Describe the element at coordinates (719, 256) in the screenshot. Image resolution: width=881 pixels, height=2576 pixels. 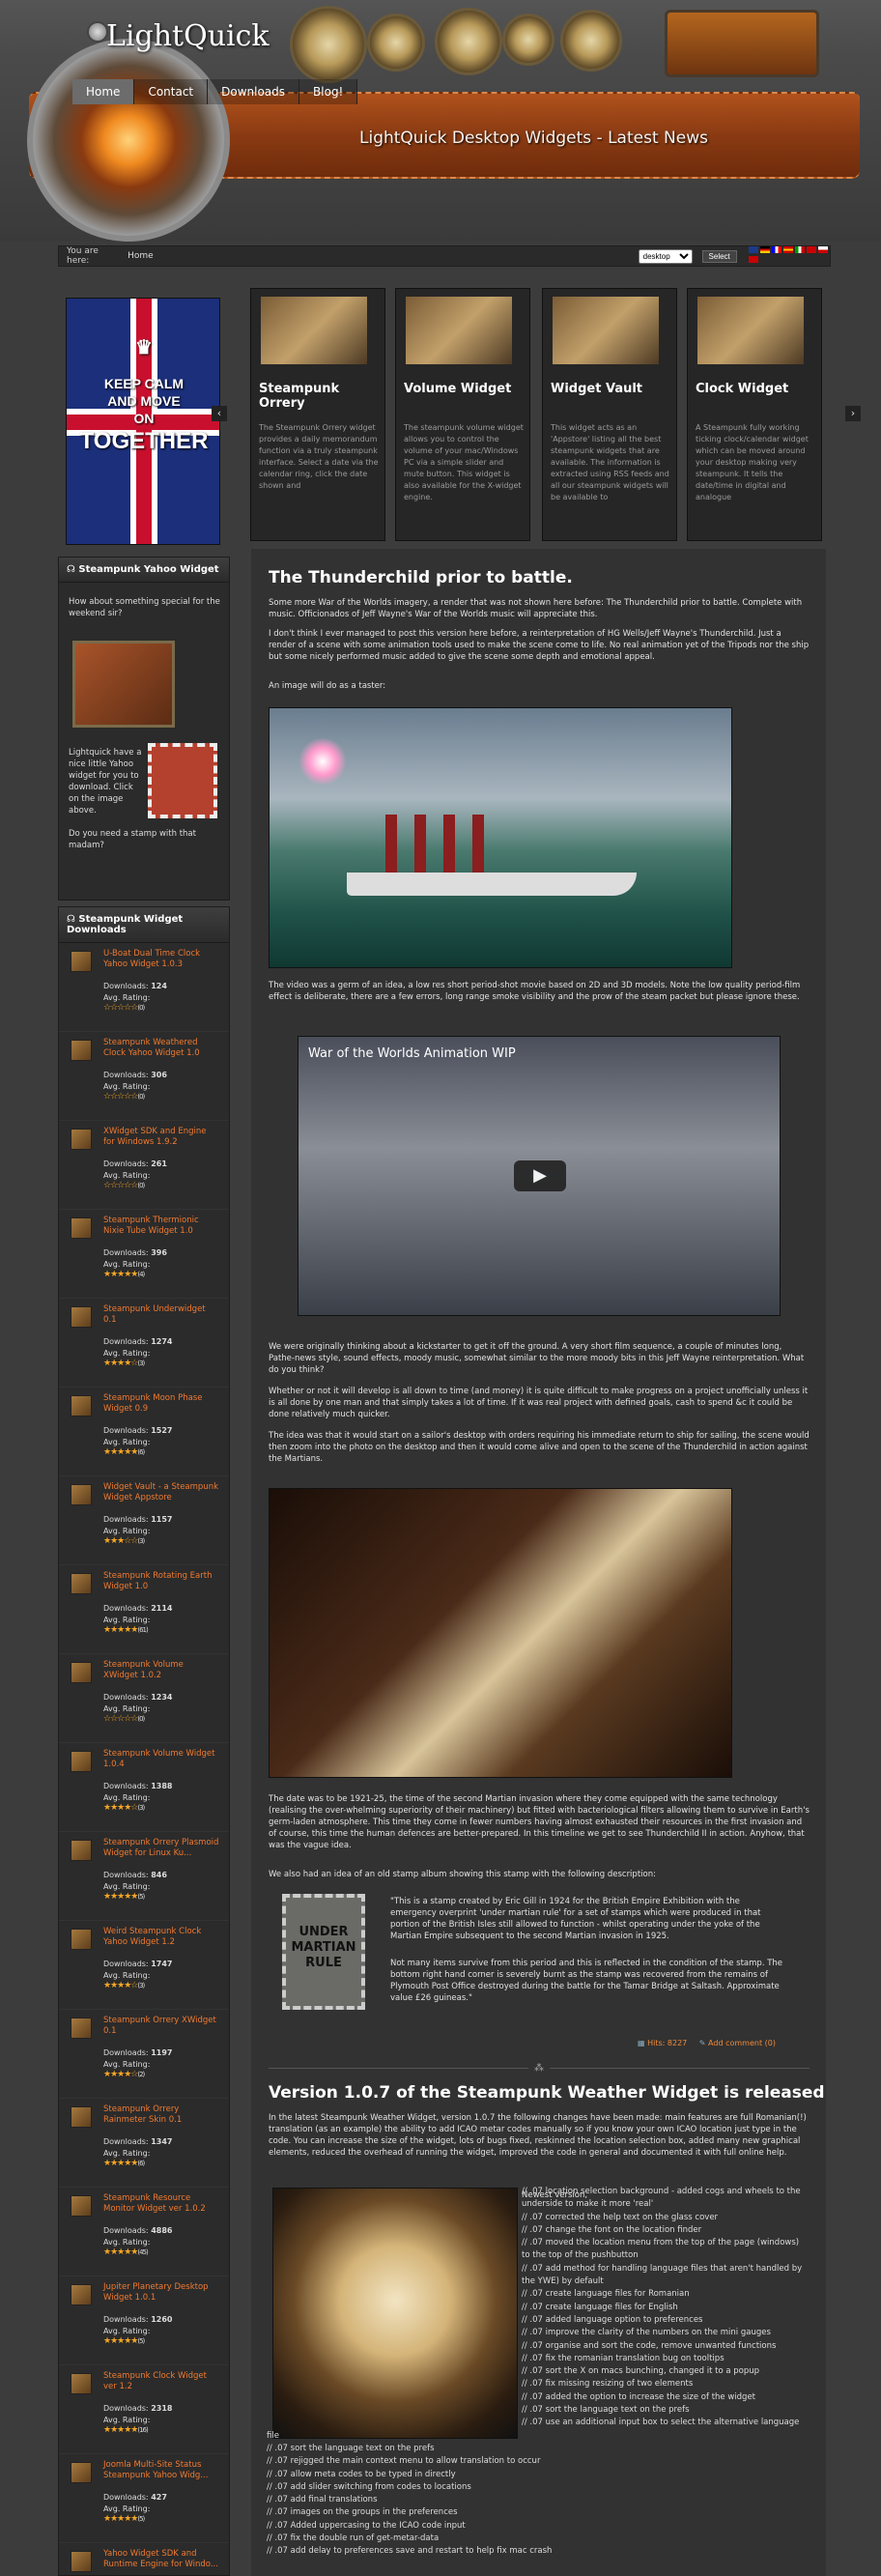
I see `select-button: Select` at that location.